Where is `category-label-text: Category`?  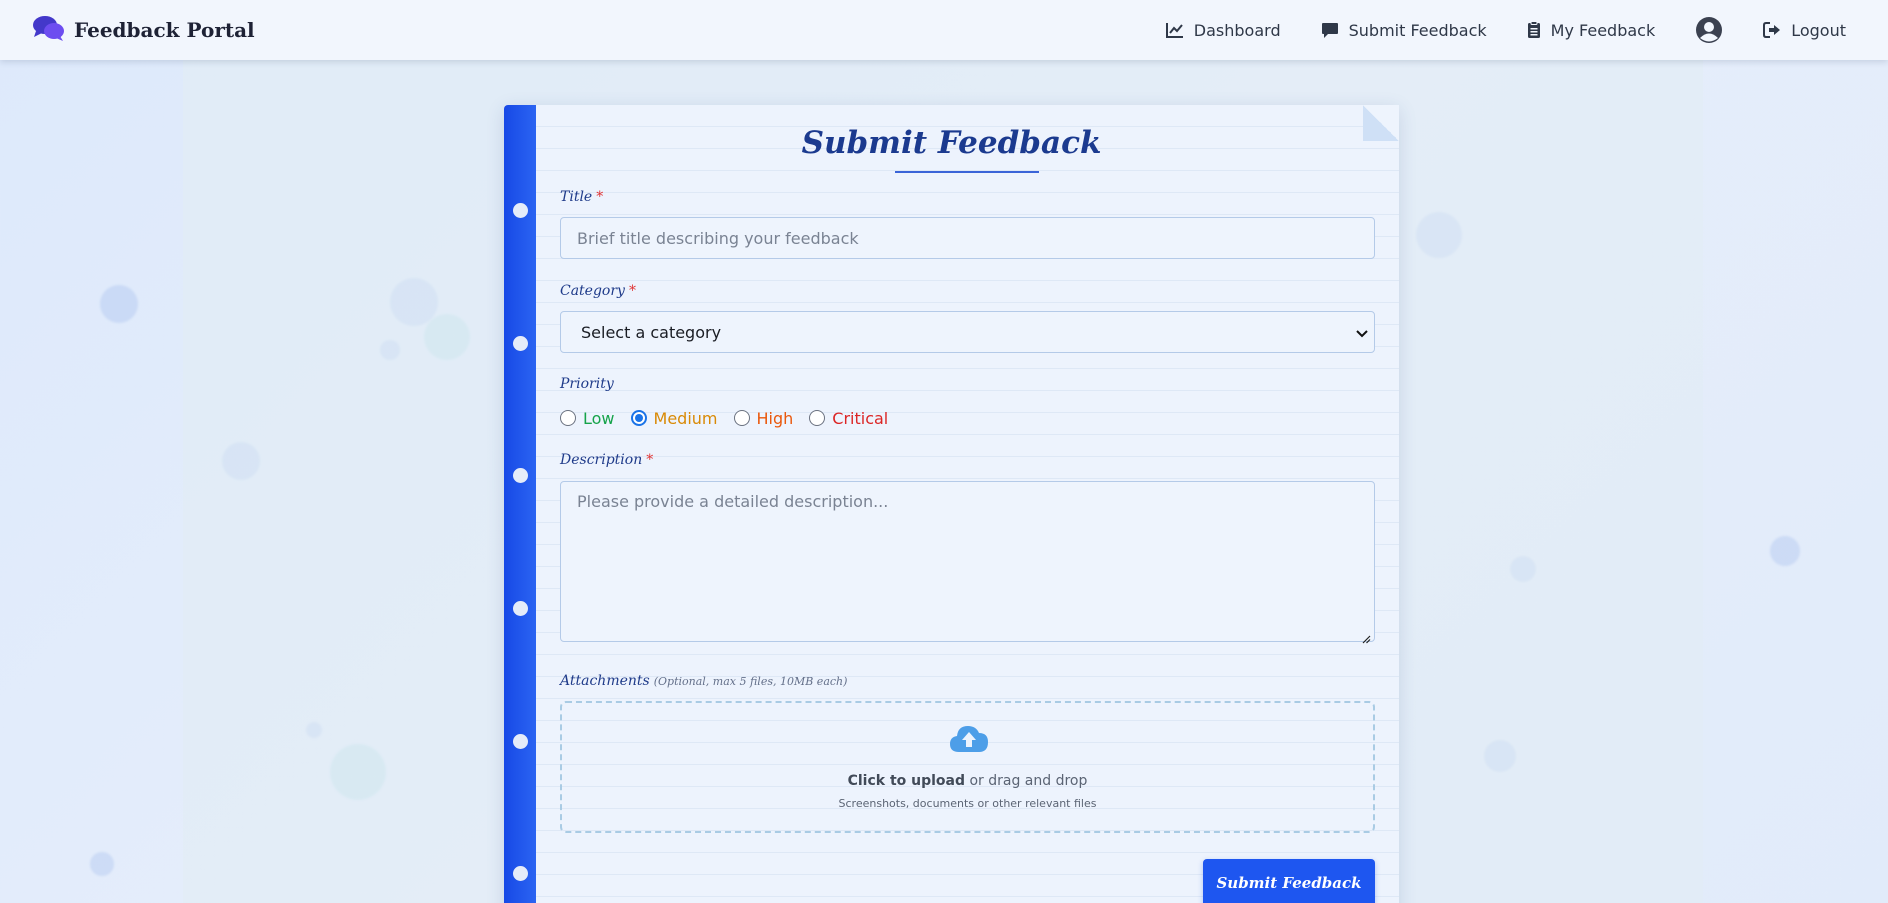 category-label-text: Category is located at coordinates (592, 291).